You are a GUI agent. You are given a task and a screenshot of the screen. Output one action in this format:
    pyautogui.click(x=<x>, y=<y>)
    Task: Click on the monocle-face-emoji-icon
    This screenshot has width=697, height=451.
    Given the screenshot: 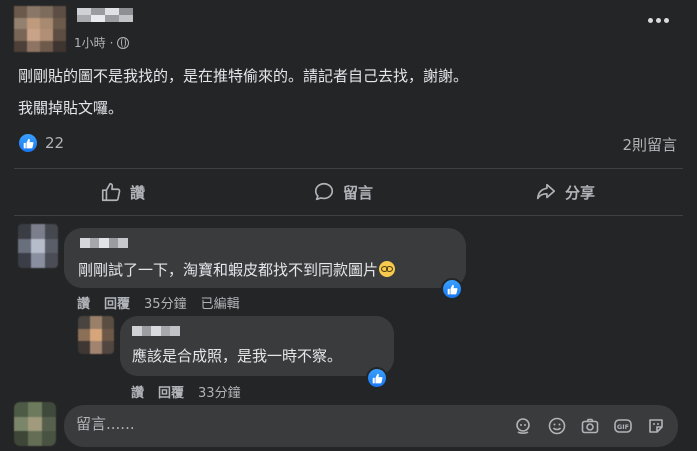 What is the action you would take?
    pyautogui.click(x=387, y=269)
    